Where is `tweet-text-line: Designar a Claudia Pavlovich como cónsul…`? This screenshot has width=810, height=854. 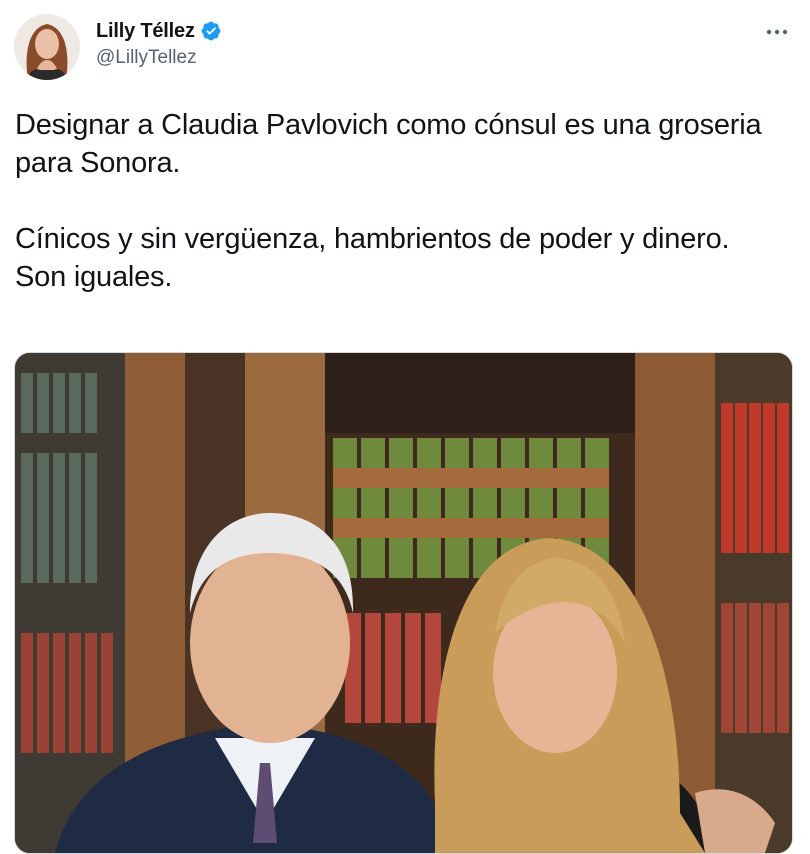 tweet-text-line: Designar a Claudia Pavlovich como cónsul… is located at coordinates (388, 144).